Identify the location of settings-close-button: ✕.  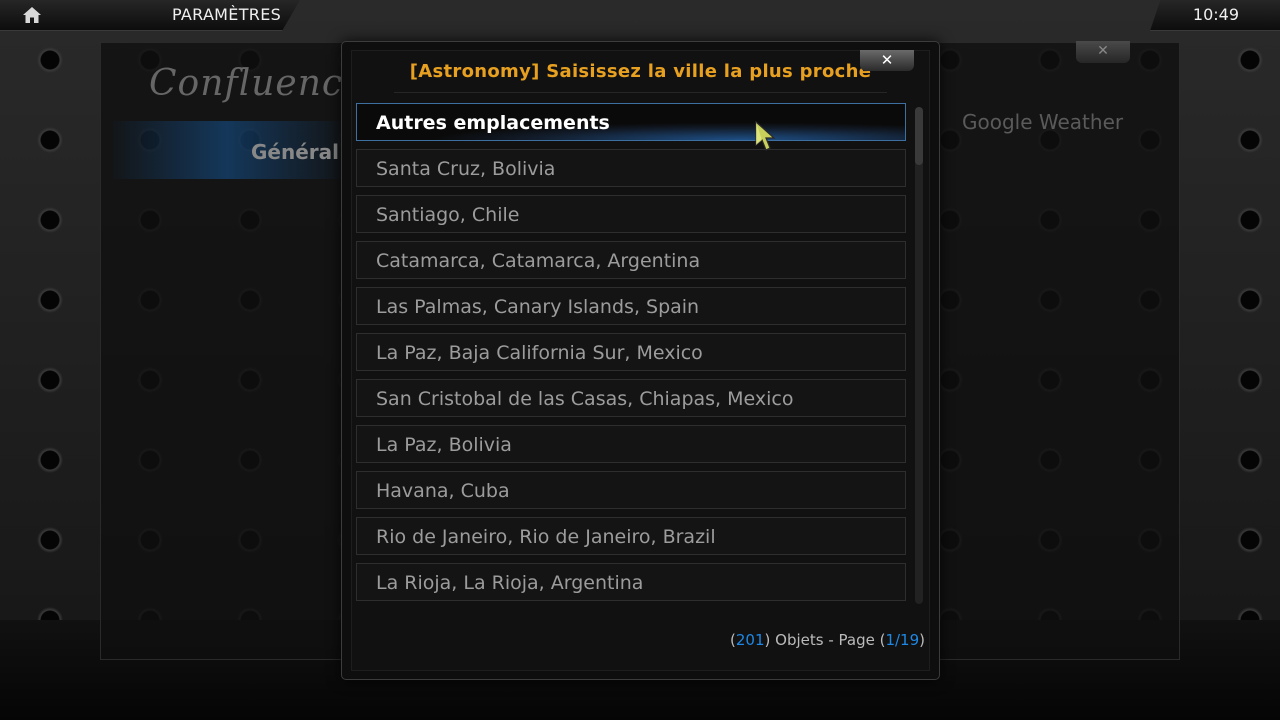
(1103, 52).